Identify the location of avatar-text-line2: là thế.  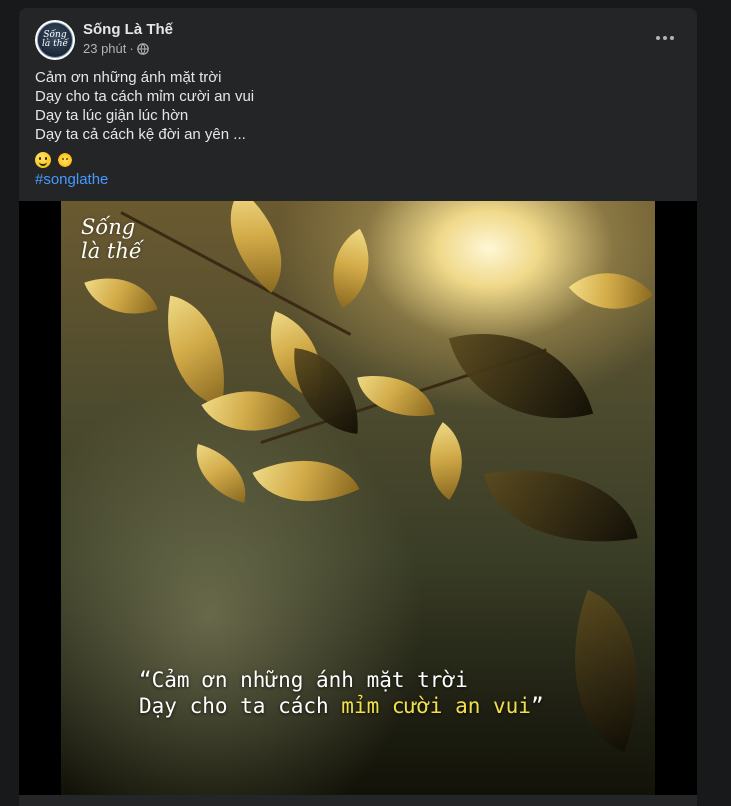
(55, 44).